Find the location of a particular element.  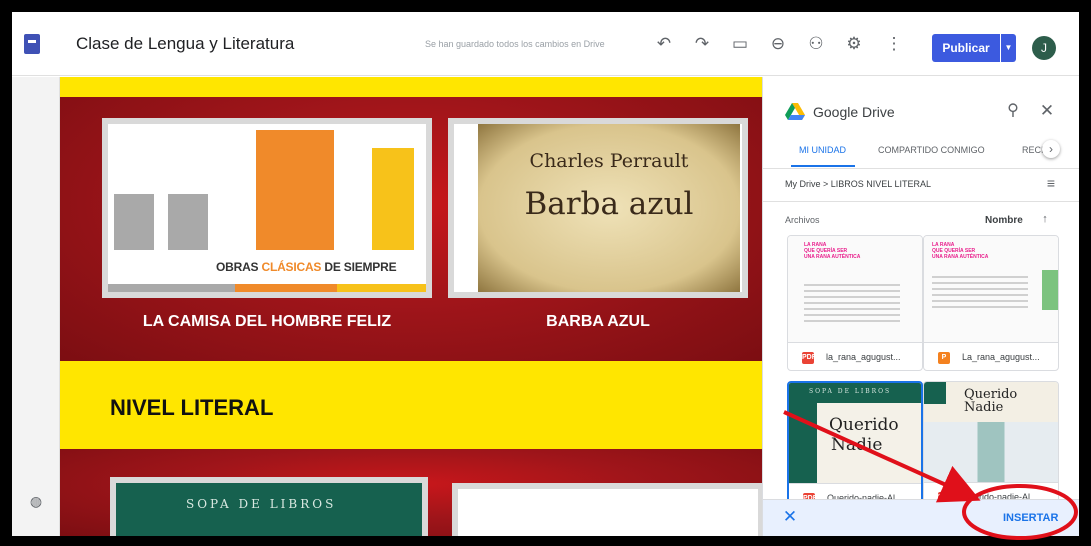

active-tab-indicator is located at coordinates (823, 166).